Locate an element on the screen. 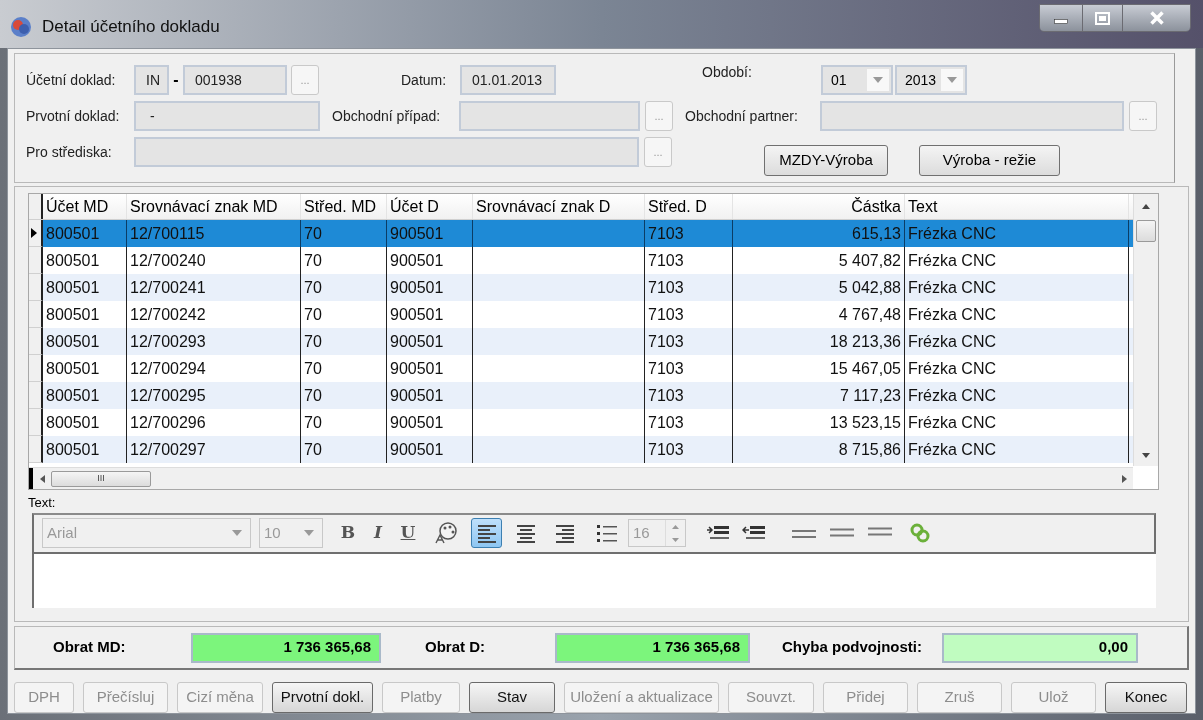  table-cell: 800501 is located at coordinates (85, 449).